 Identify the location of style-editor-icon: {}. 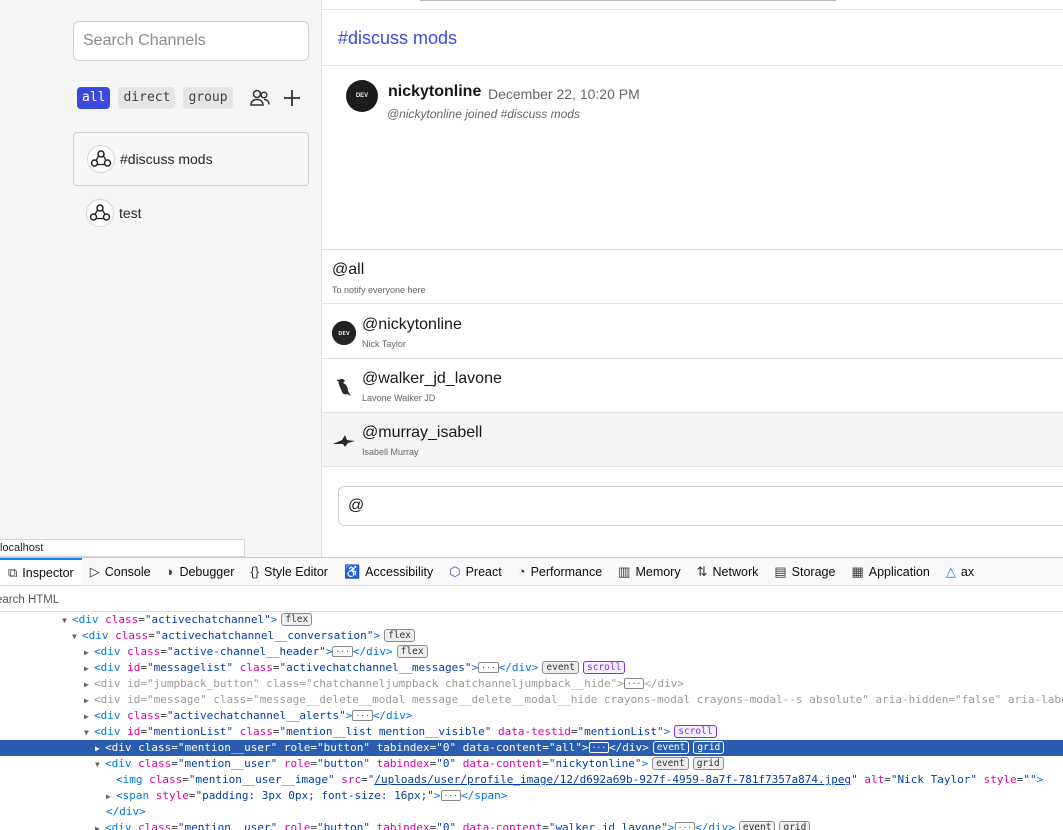
(255, 571).